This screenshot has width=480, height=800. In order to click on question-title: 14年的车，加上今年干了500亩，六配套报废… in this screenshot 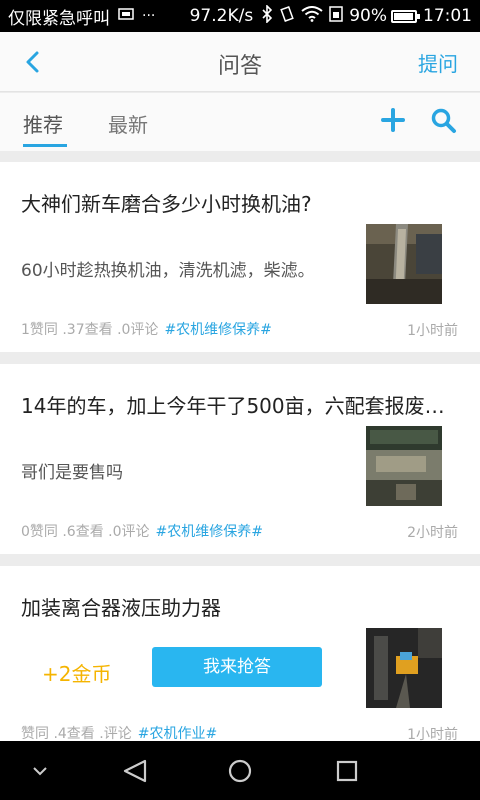, I will do `click(241, 404)`.